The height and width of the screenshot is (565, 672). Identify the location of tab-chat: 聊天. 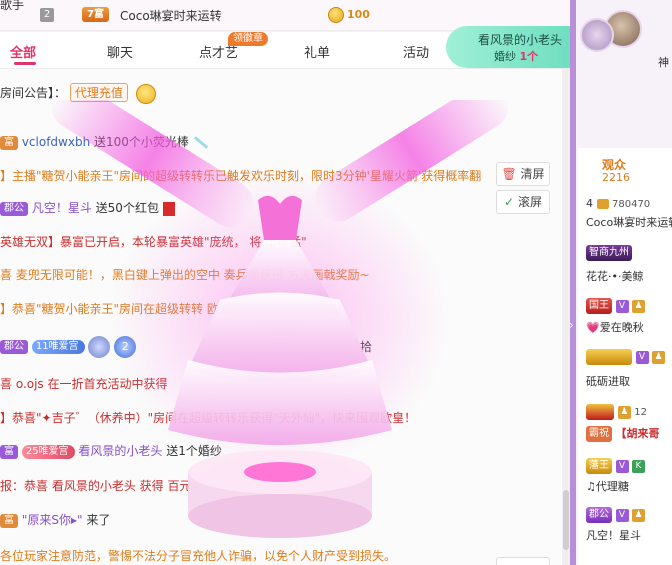
(120, 51).